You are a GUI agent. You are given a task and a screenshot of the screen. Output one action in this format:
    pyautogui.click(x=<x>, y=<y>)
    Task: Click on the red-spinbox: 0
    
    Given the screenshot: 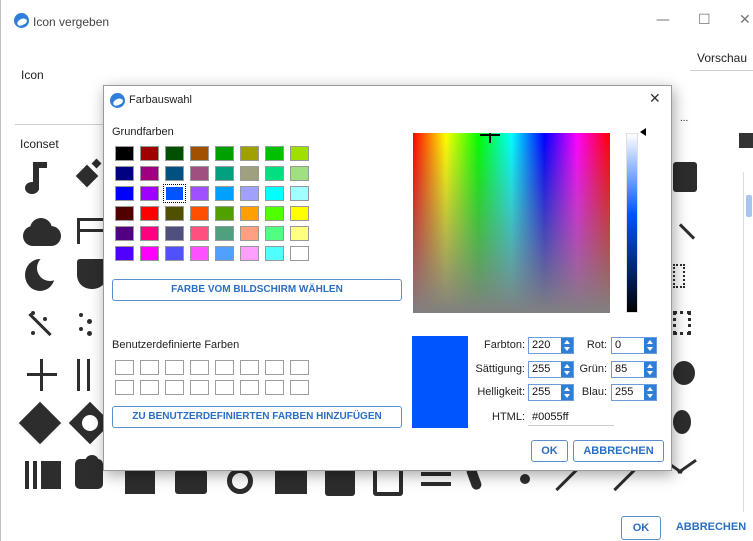 What is the action you would take?
    pyautogui.click(x=634, y=345)
    